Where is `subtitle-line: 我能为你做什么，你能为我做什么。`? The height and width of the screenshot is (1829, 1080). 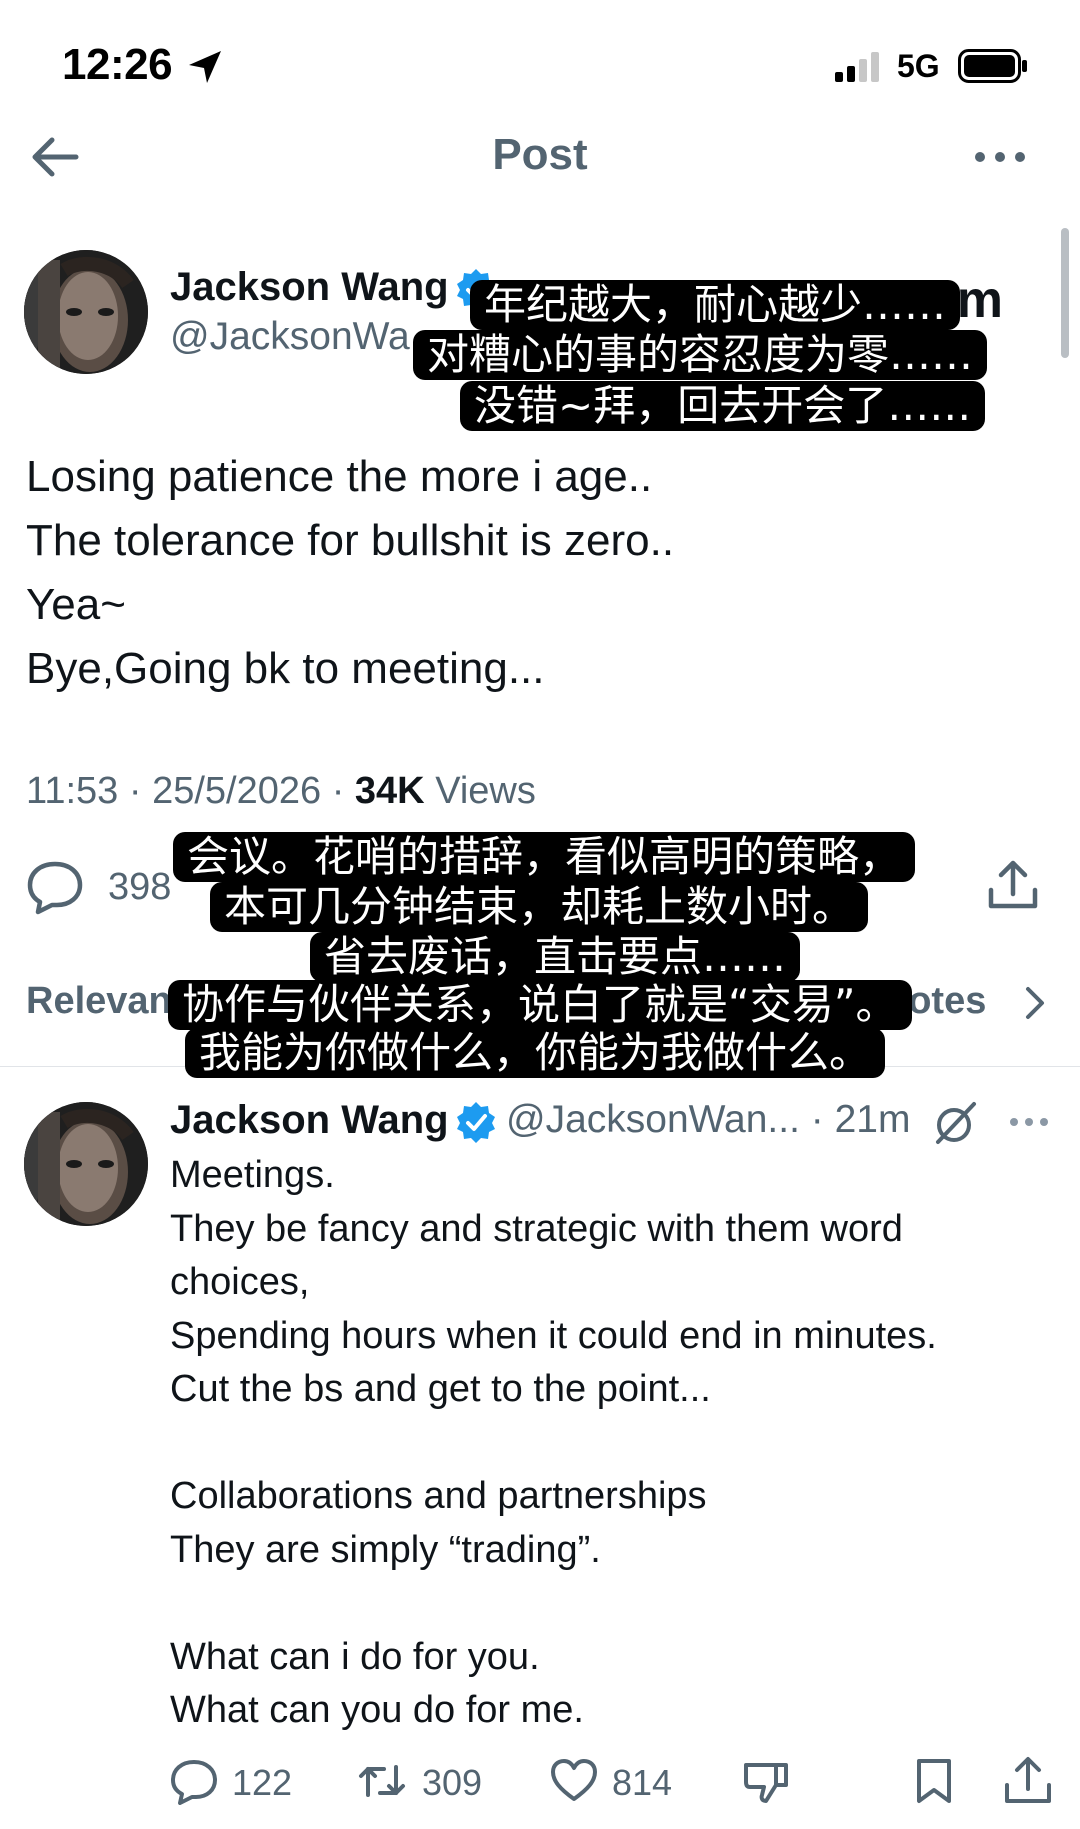
subtitle-line: 我能为你做什么，你能为我做什么。 is located at coordinates (535, 1053).